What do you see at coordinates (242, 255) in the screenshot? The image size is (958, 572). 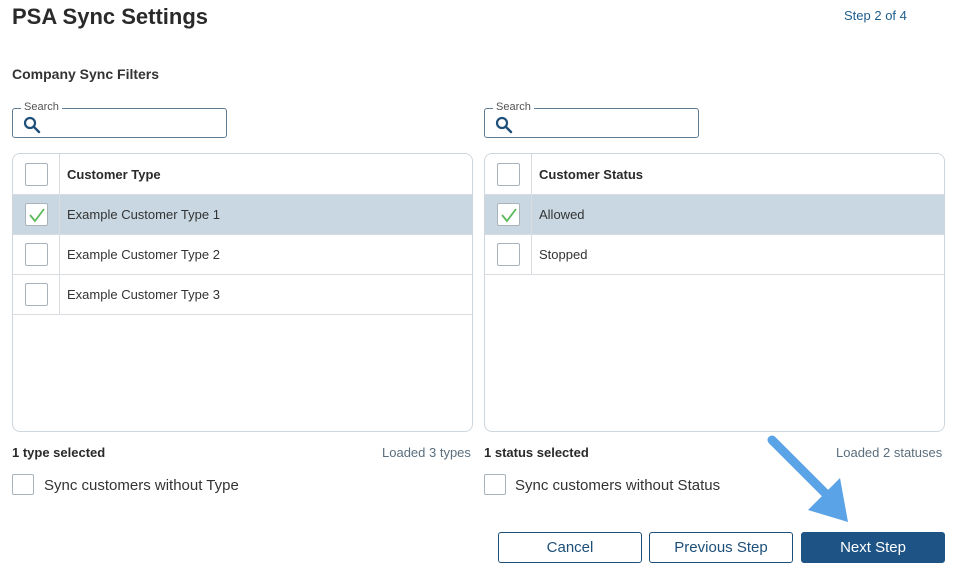 I see `table-row: Example Customer Type 2` at bounding box center [242, 255].